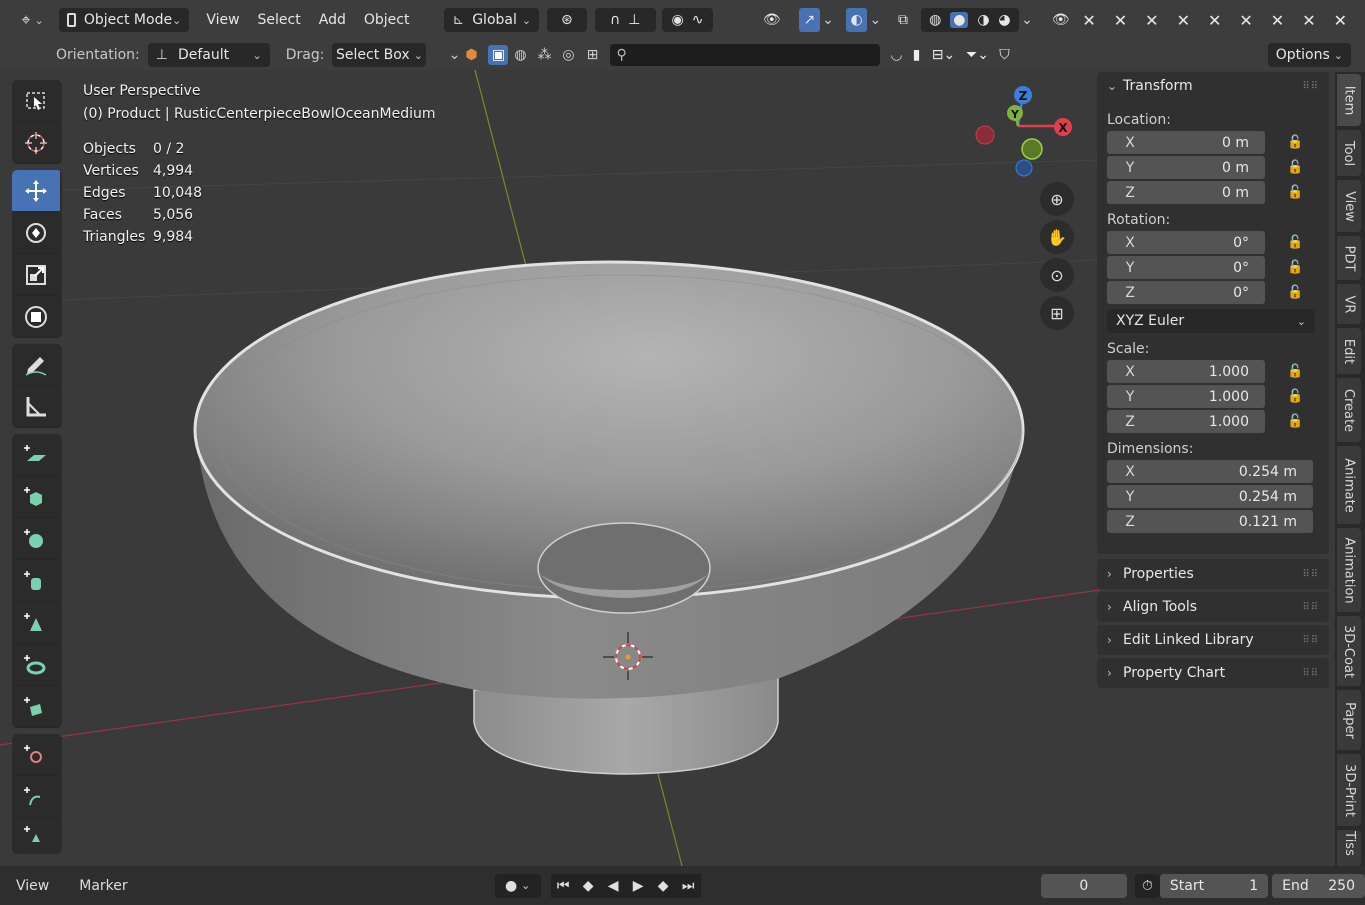  I want to click on bookmark-icon: ▮, so click(916, 55).